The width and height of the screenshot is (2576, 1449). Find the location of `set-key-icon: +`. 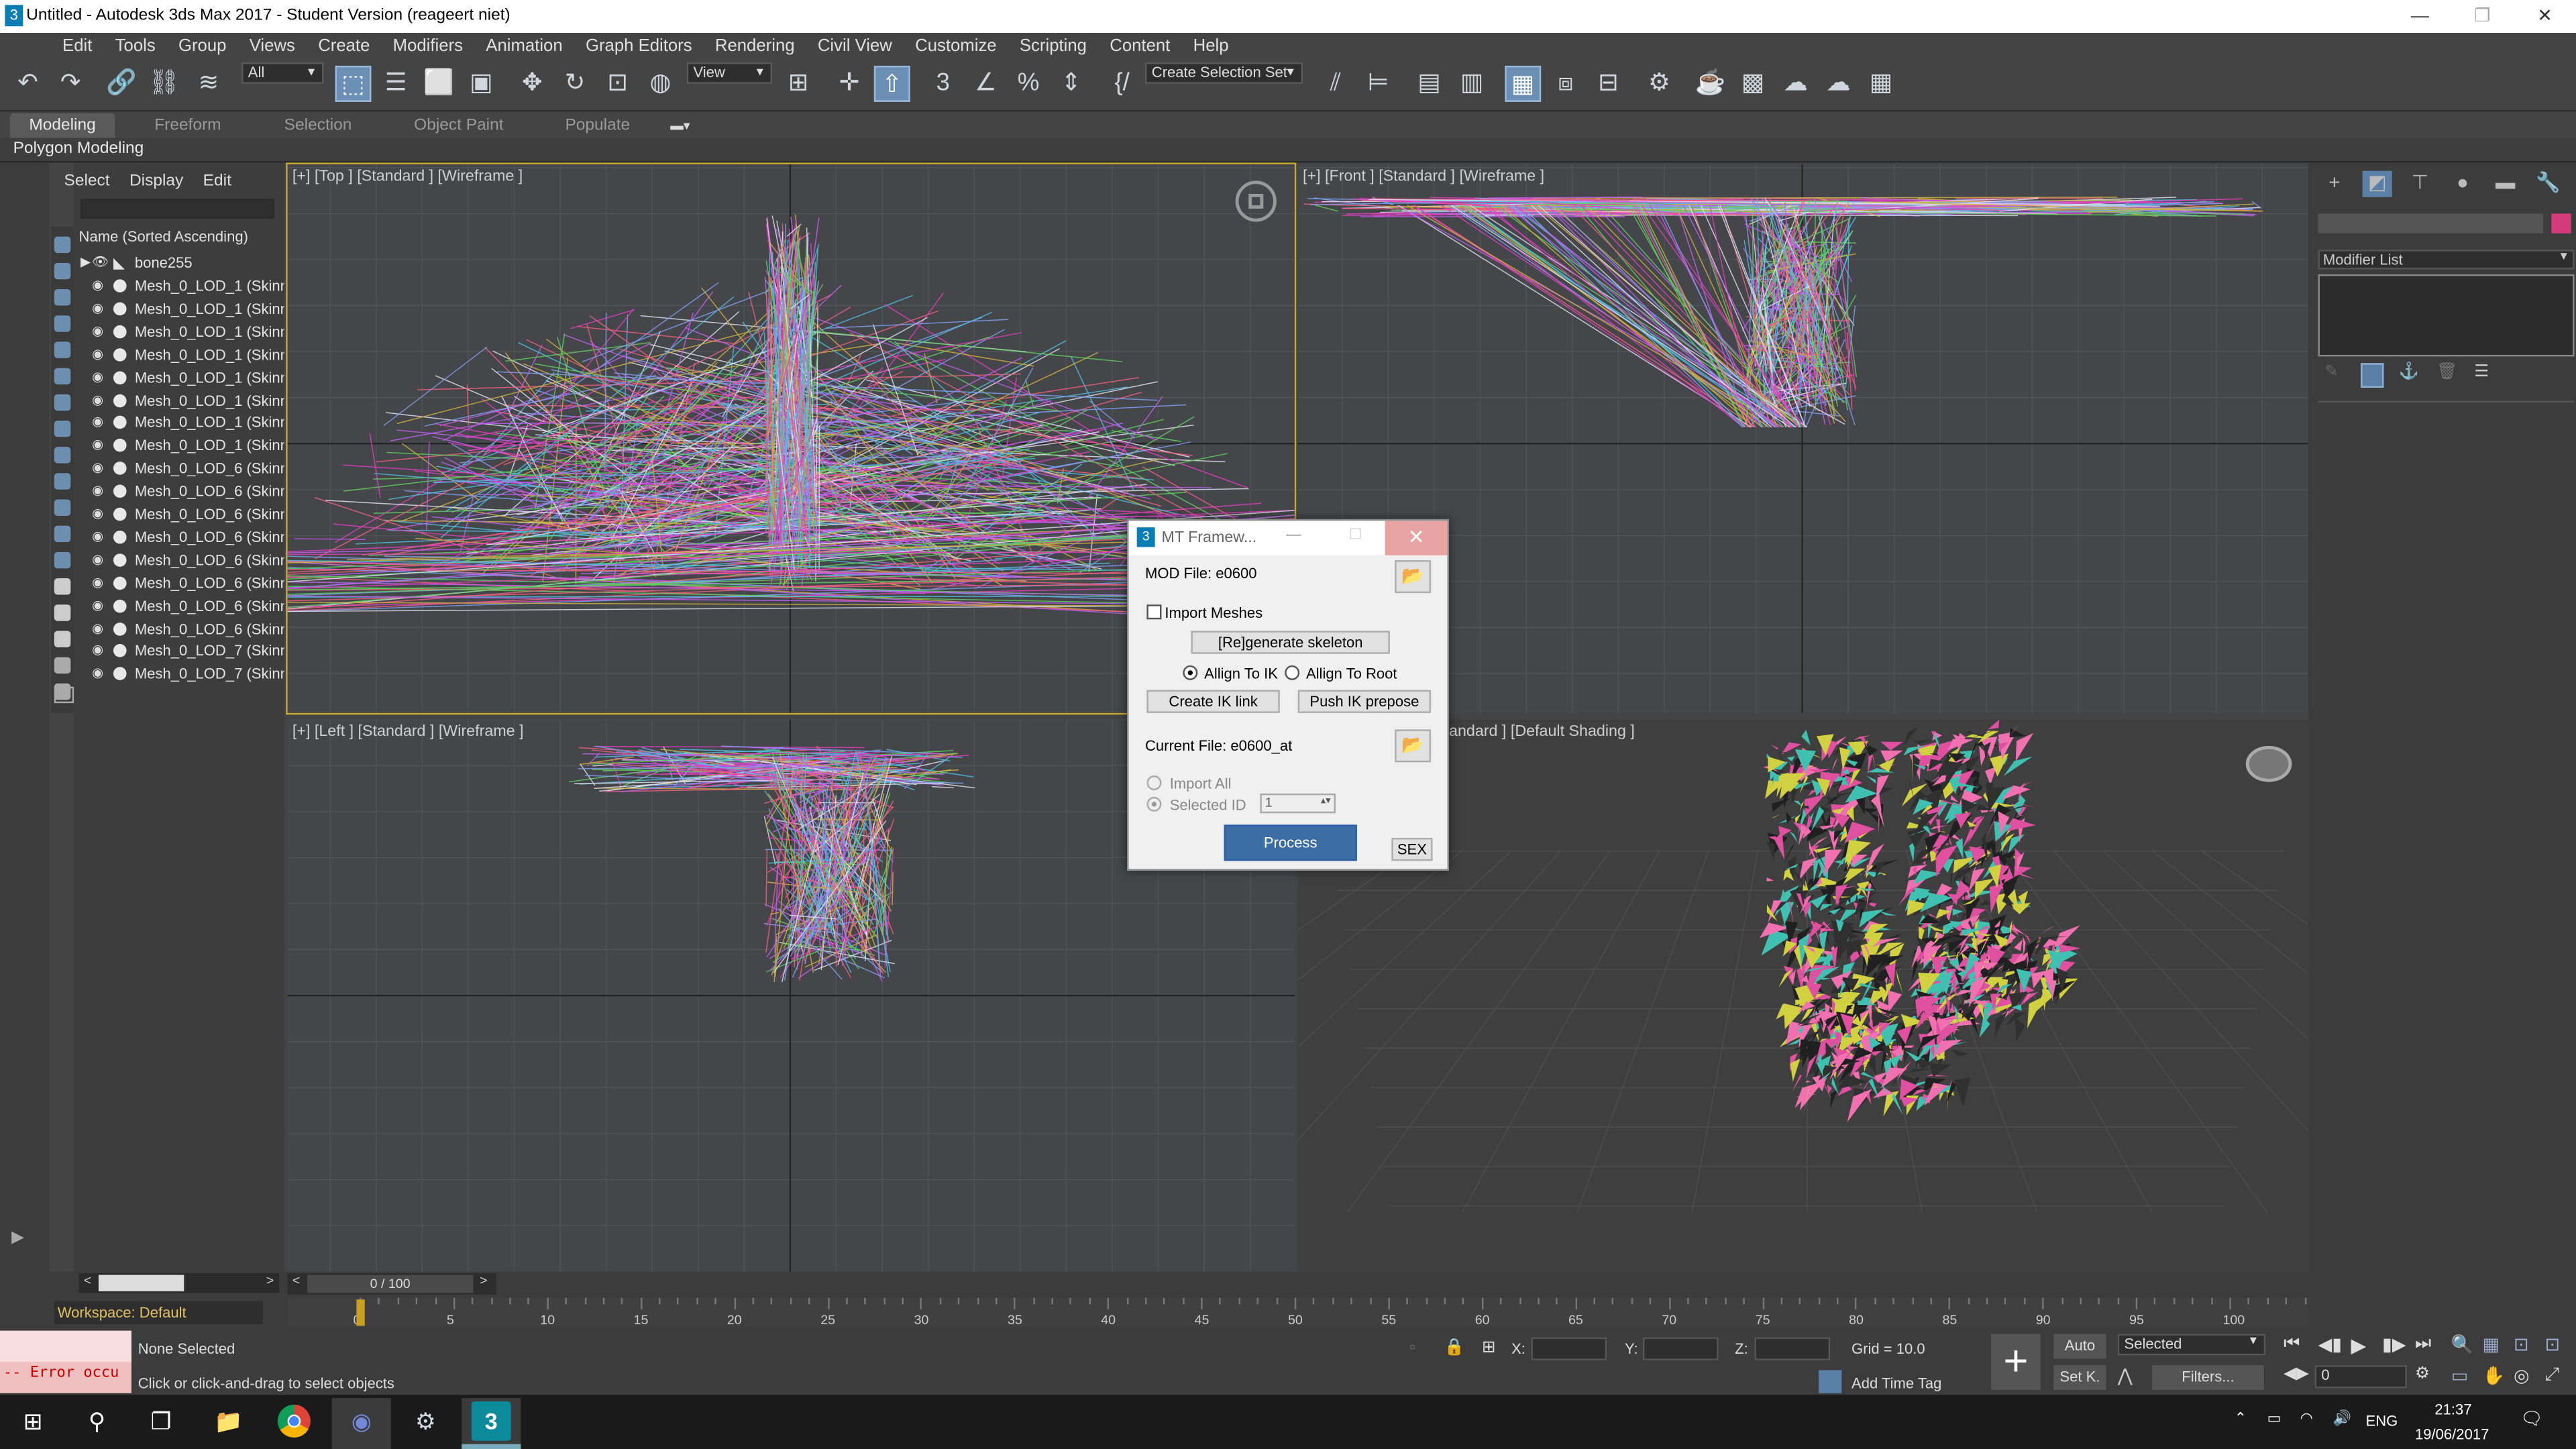

set-key-icon: + is located at coordinates (2016, 1362).